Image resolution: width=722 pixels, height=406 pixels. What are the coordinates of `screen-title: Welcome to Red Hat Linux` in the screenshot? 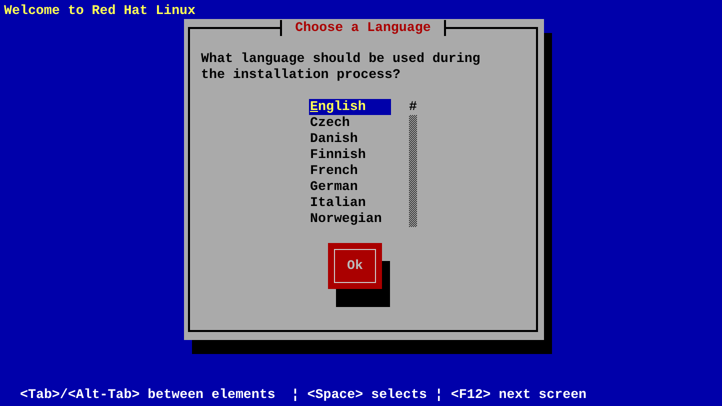 It's located at (100, 10).